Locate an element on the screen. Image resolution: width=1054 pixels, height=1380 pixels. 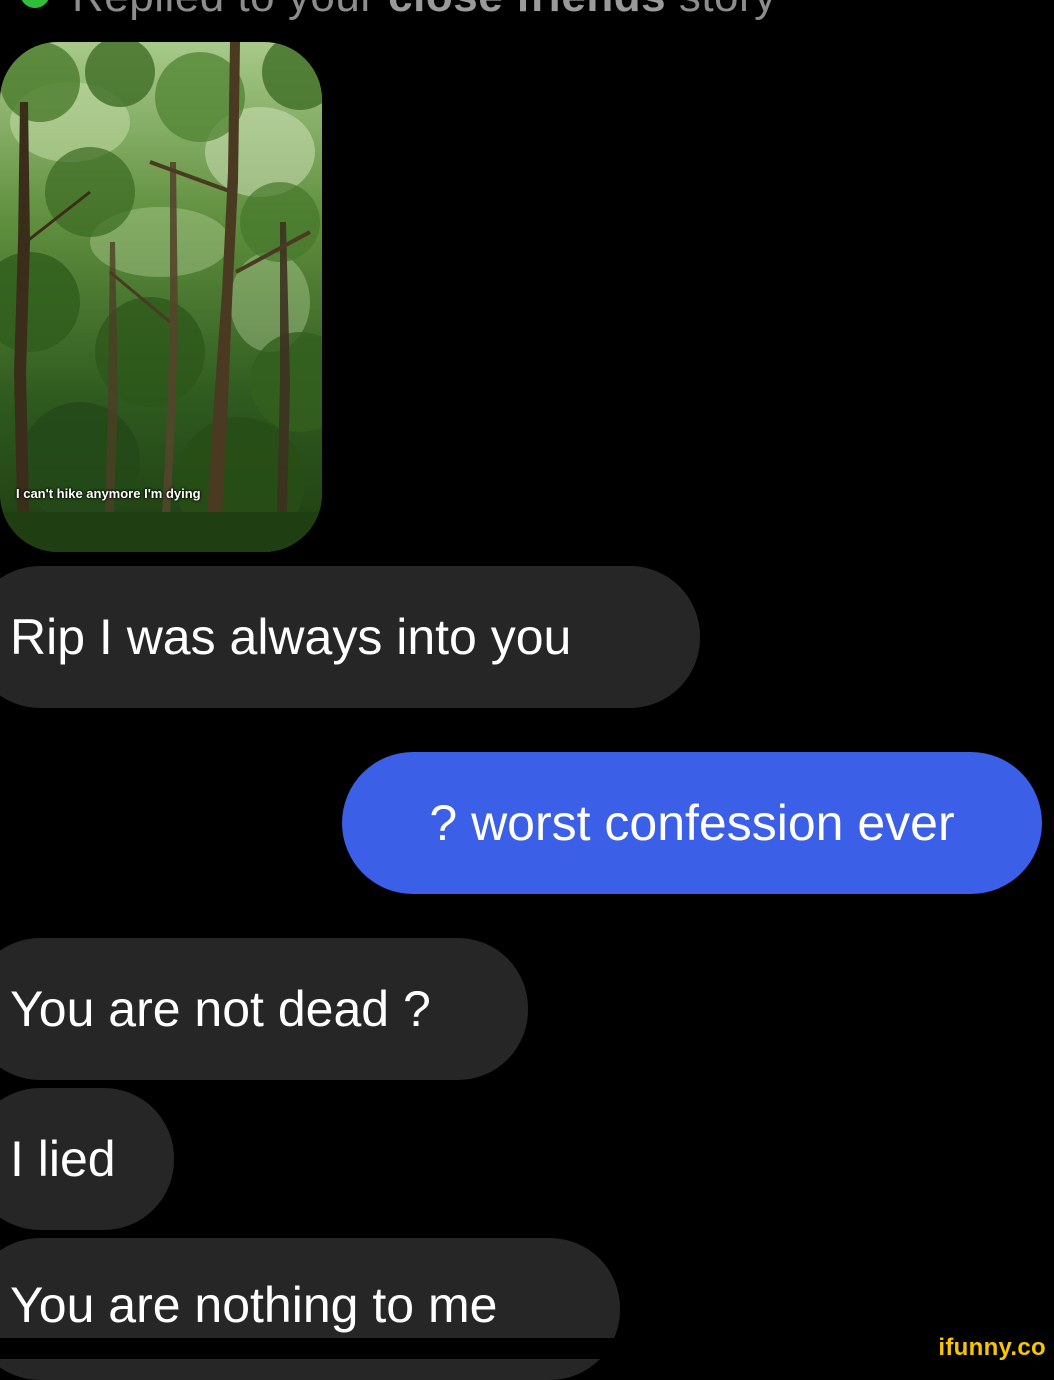
watermark-logo: ifunny.co is located at coordinates (992, 1347).